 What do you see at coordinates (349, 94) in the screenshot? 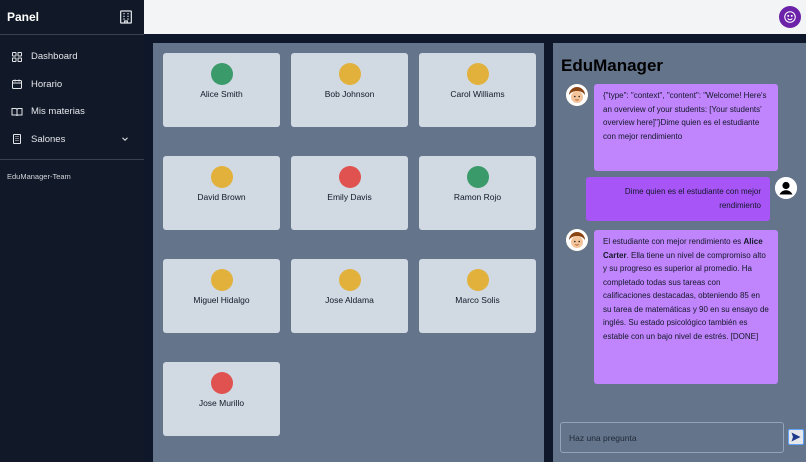
I see `student-name: Bob Johnson` at bounding box center [349, 94].